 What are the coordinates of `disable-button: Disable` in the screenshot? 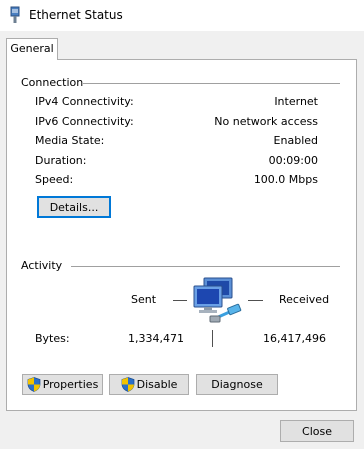 It's located at (149, 384).